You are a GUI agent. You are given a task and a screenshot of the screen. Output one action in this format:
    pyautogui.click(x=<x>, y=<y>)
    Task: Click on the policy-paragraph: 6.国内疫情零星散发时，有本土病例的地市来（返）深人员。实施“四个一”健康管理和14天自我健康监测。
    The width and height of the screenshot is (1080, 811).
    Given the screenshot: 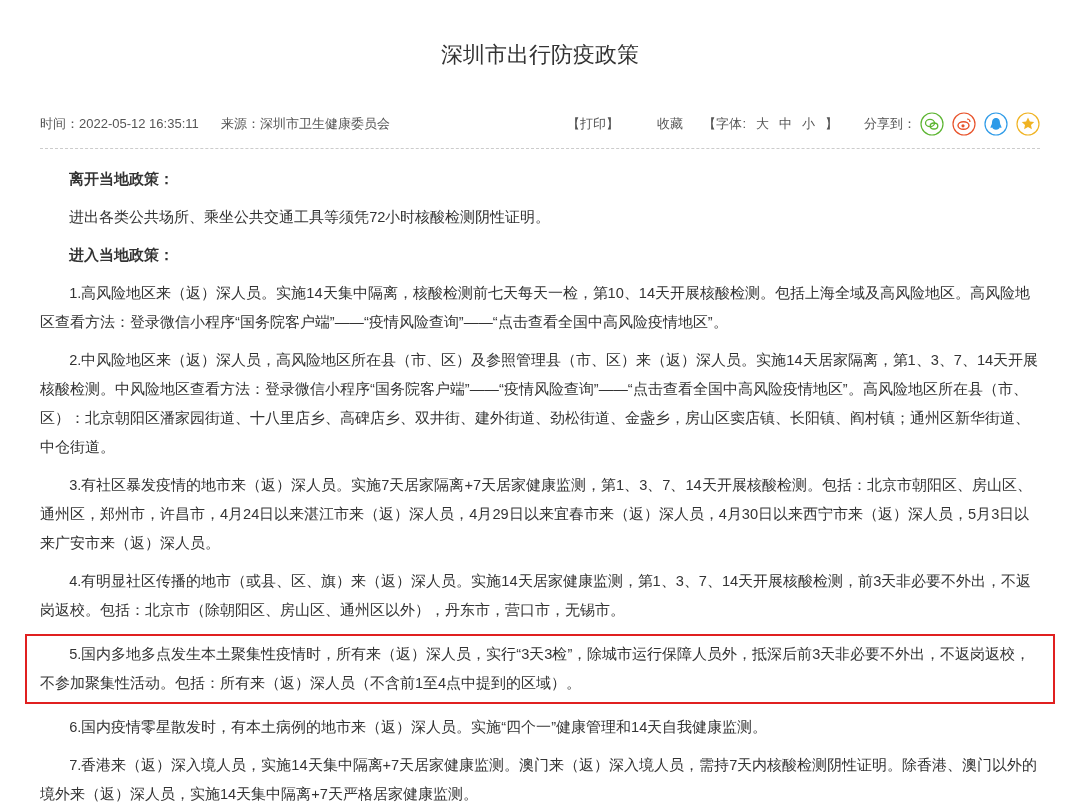 What is the action you would take?
    pyautogui.click(x=418, y=727)
    